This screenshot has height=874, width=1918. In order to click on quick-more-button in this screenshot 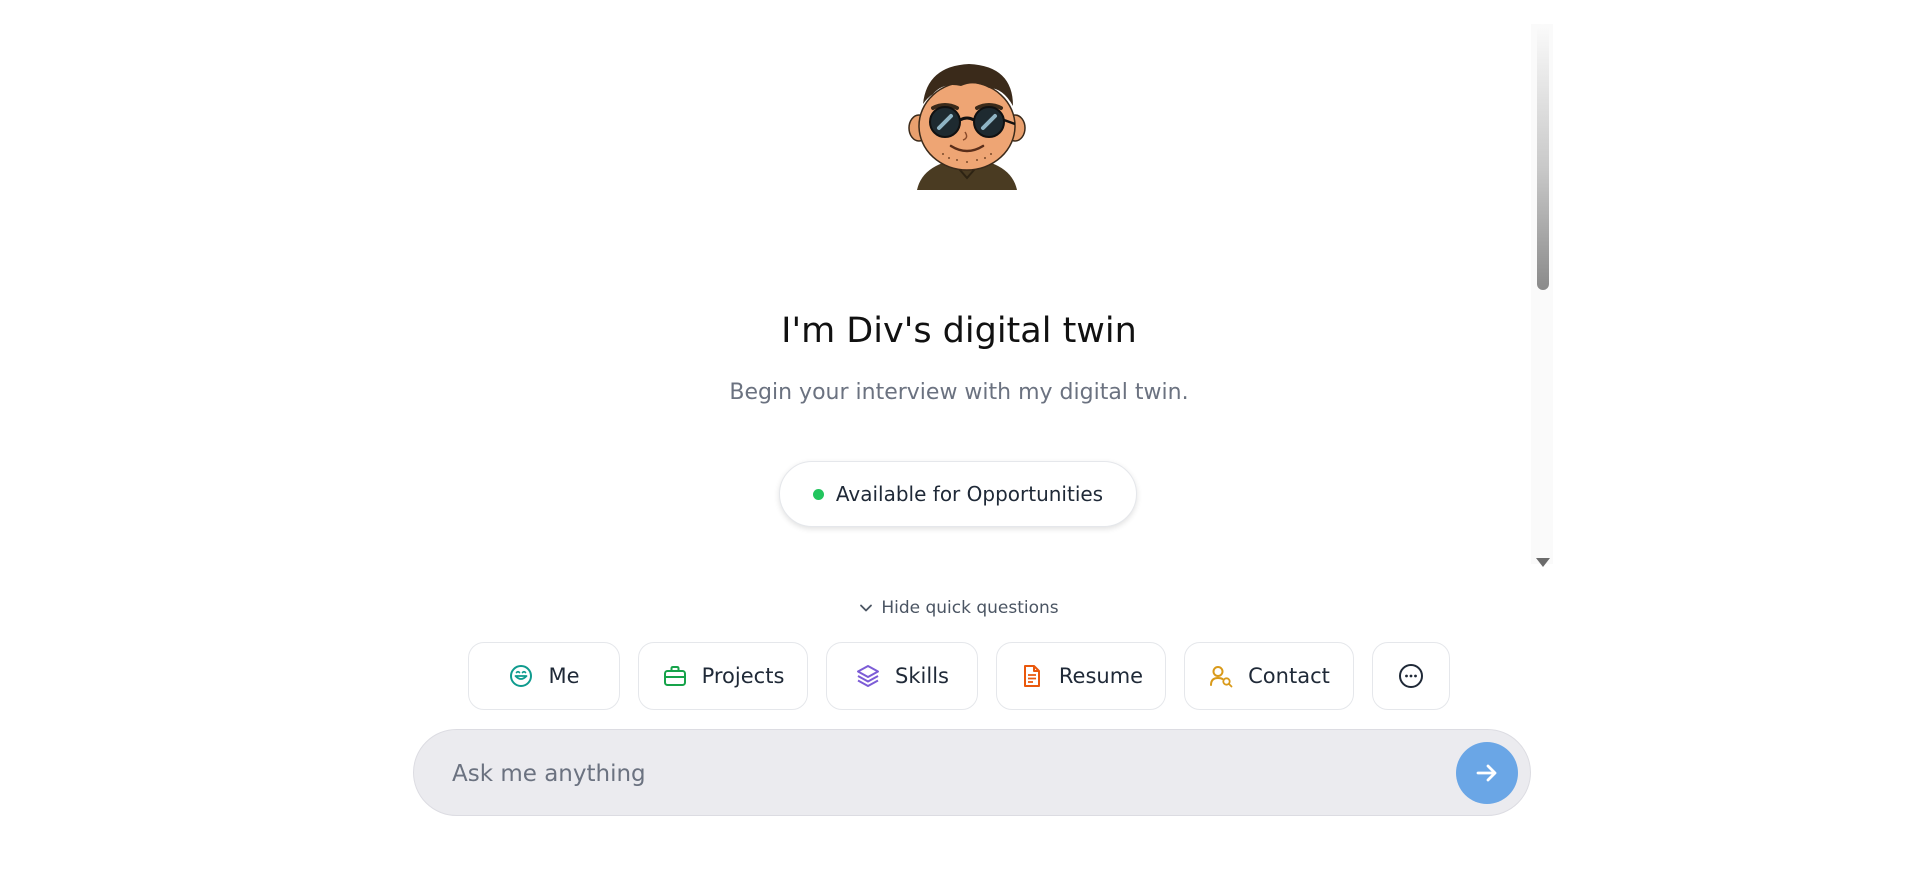, I will do `click(1411, 676)`.